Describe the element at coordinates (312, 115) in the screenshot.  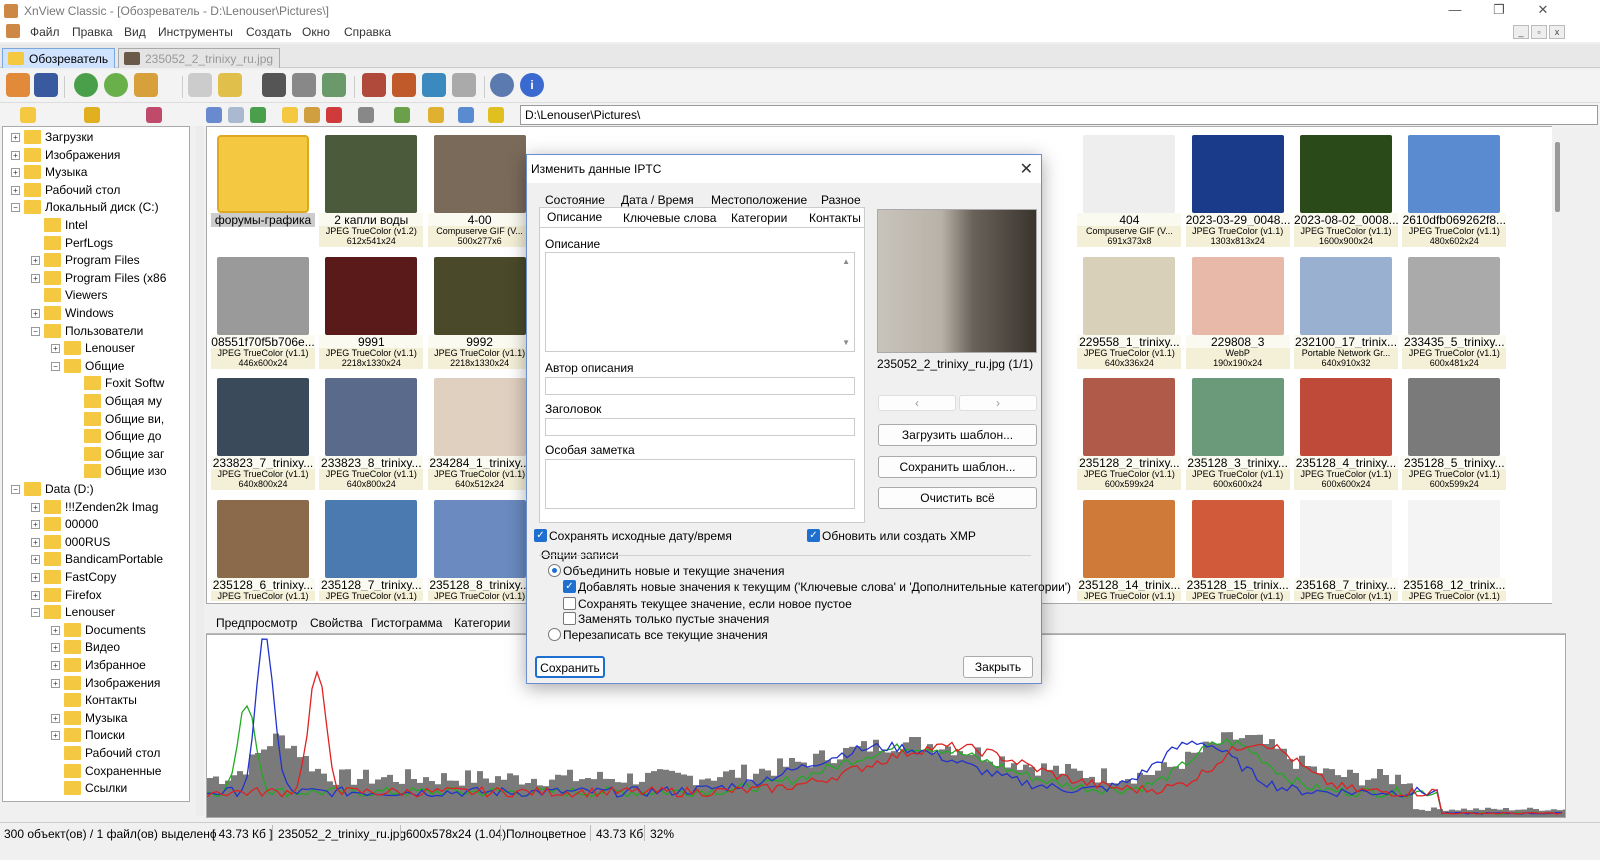
I see `rename-icon` at that location.